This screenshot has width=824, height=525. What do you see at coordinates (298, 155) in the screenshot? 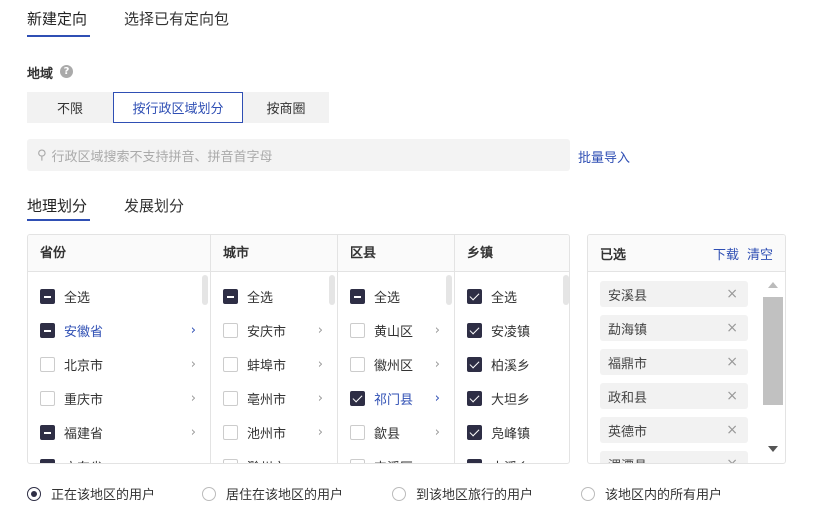
I see `region-search-input: ⚲ 行政区域搜索不支持拼音、拼音首字母` at bounding box center [298, 155].